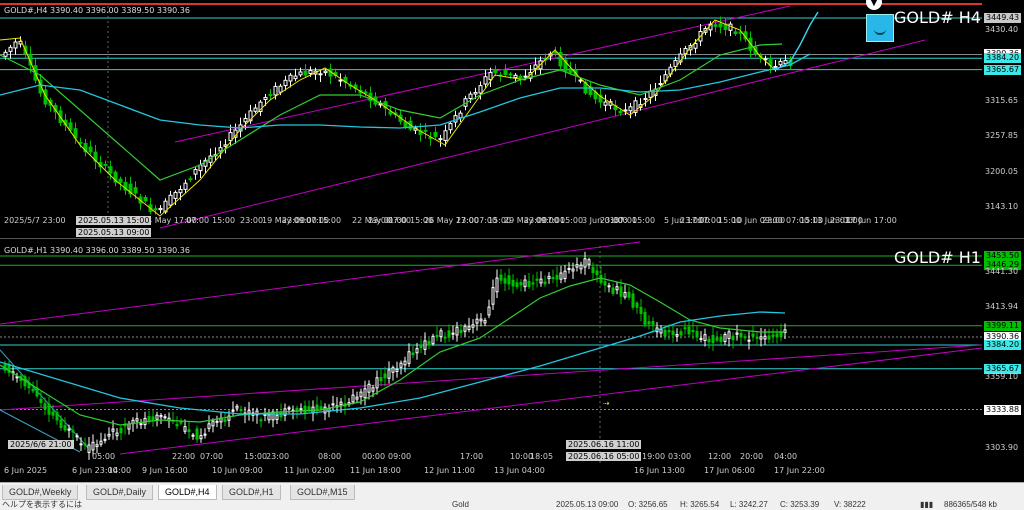 This screenshot has height=510, width=1024. I want to click on status-open: O: 3256.65, so click(648, 504).